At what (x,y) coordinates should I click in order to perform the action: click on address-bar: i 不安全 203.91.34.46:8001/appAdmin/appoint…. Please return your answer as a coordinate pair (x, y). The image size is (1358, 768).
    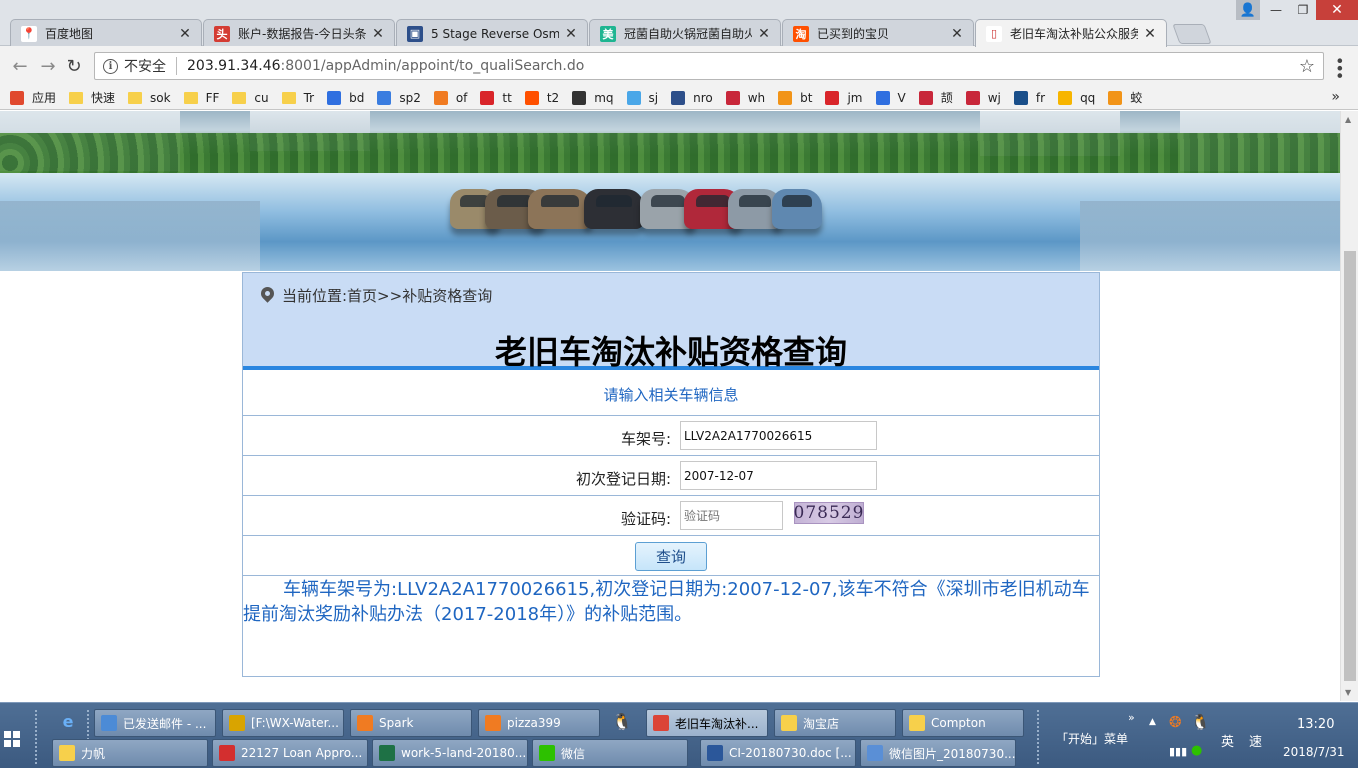
    Looking at the image, I should click on (709, 66).